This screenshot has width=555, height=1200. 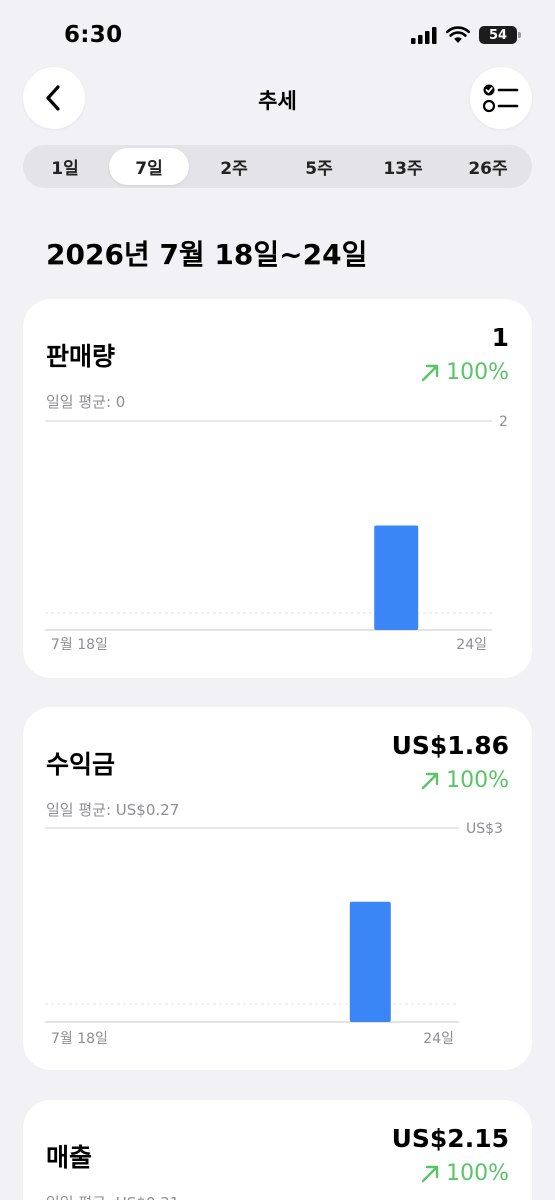 I want to click on segment-7d: 7일, so click(x=149, y=166).